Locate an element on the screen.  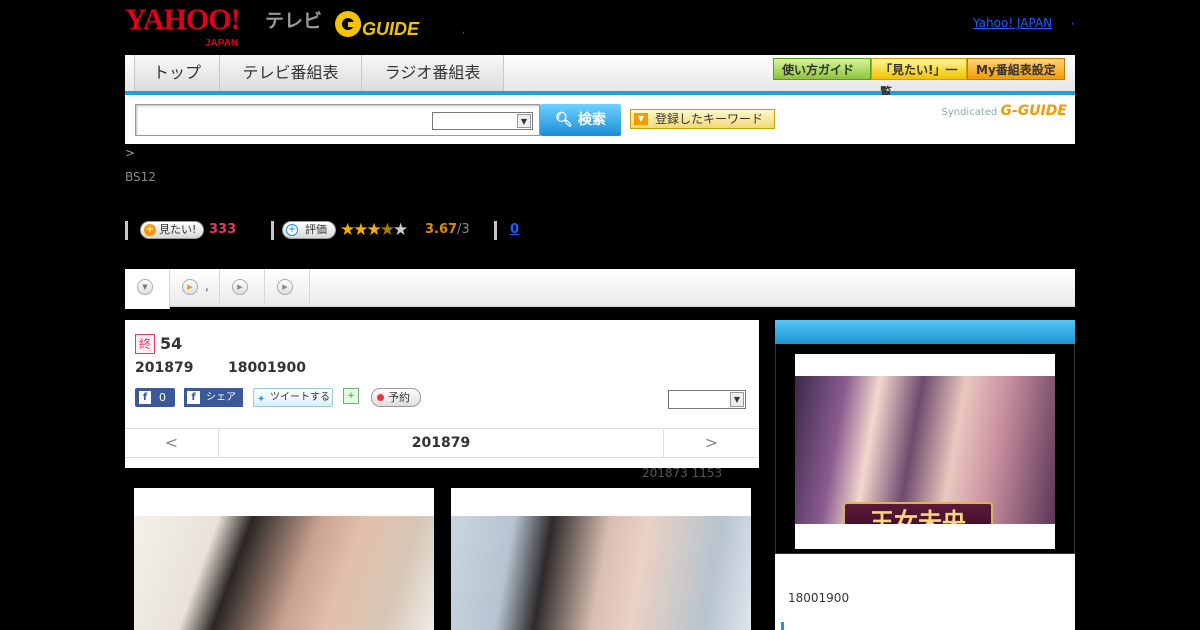
last-updated: 201873 1153 is located at coordinates (682, 473).